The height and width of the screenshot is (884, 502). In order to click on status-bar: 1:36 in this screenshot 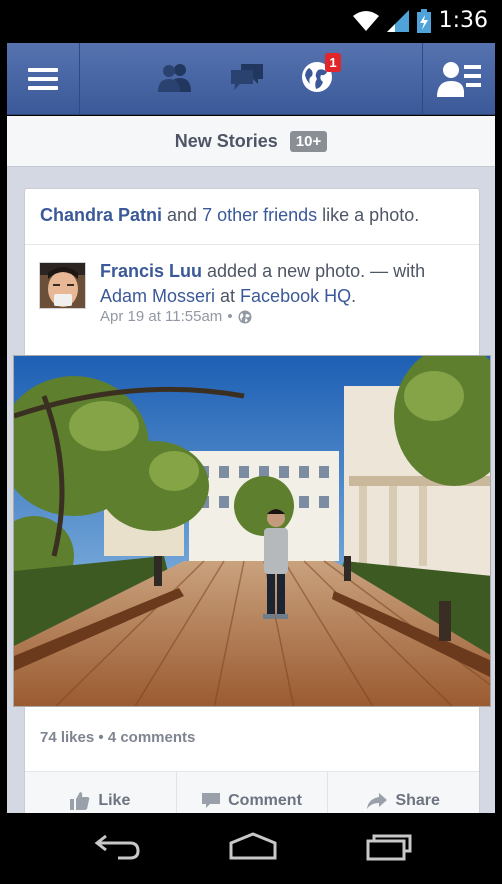, I will do `click(251, 21)`.